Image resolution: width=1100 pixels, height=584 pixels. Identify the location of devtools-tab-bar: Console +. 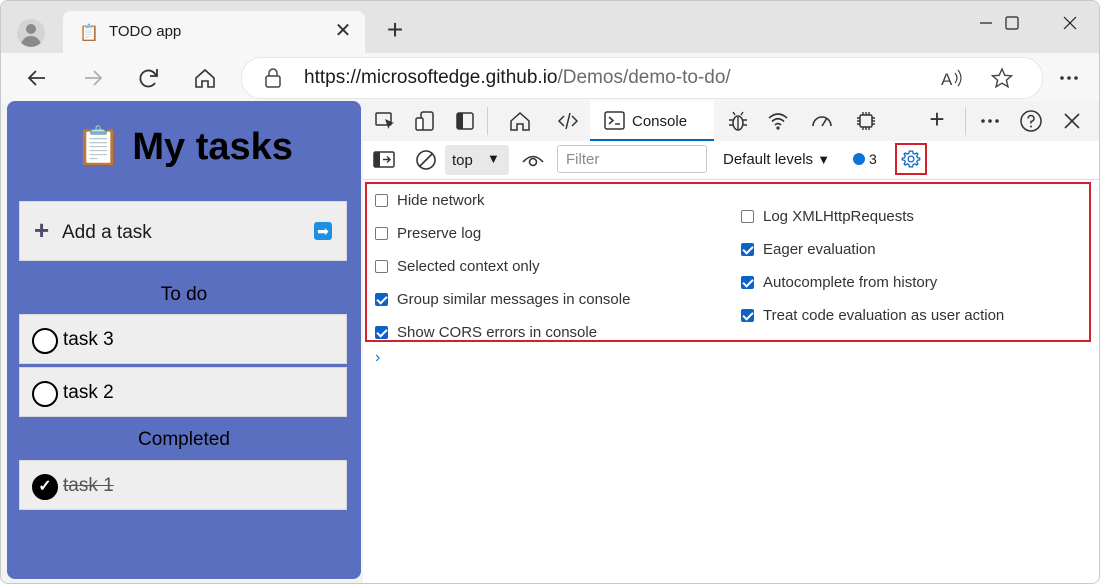
(731, 121).